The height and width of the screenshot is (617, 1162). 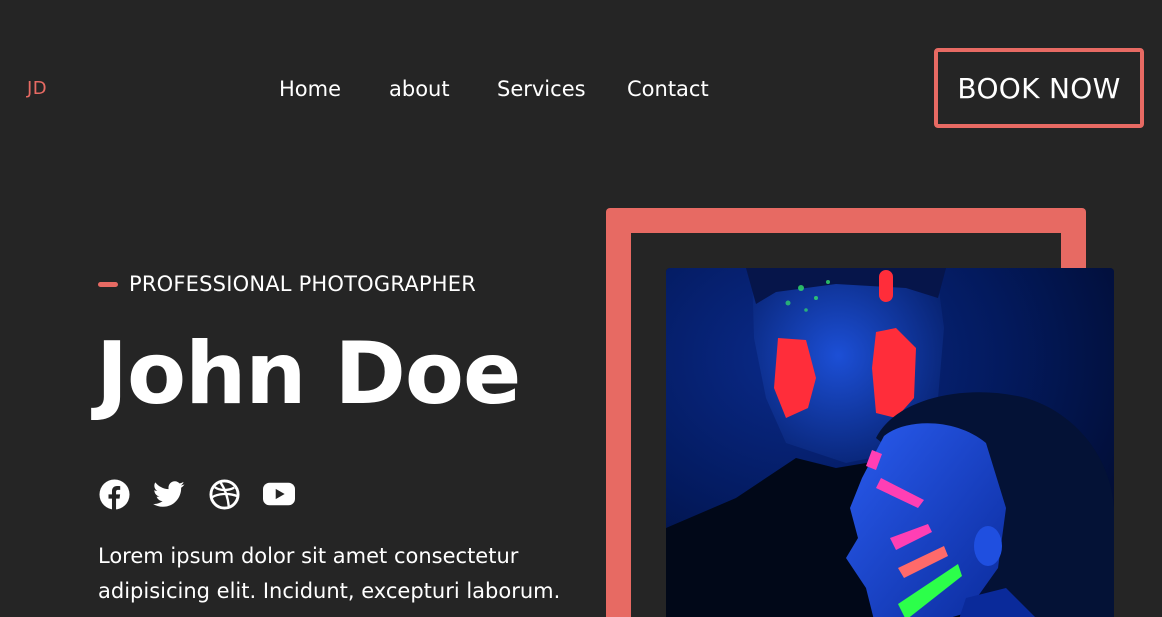 What do you see at coordinates (308, 374) in the screenshot?
I see `hero-name: John Doe` at bounding box center [308, 374].